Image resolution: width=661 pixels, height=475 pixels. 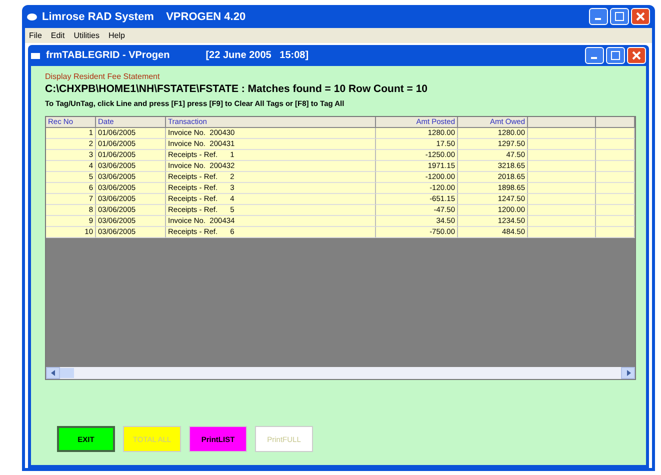 I want to click on right-arrow-icon, so click(x=628, y=373).